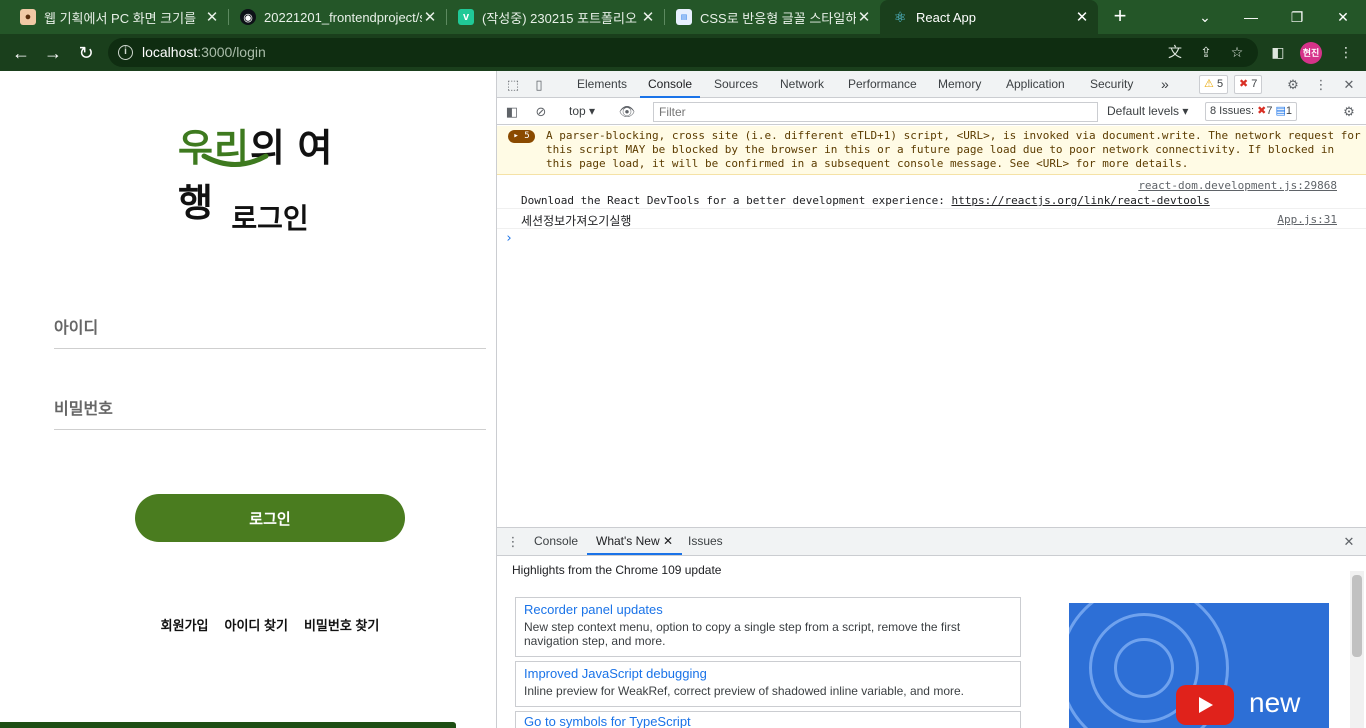 The height and width of the screenshot is (728, 1366). I want to click on devtools-tab-security: Security, so click(1111, 84).